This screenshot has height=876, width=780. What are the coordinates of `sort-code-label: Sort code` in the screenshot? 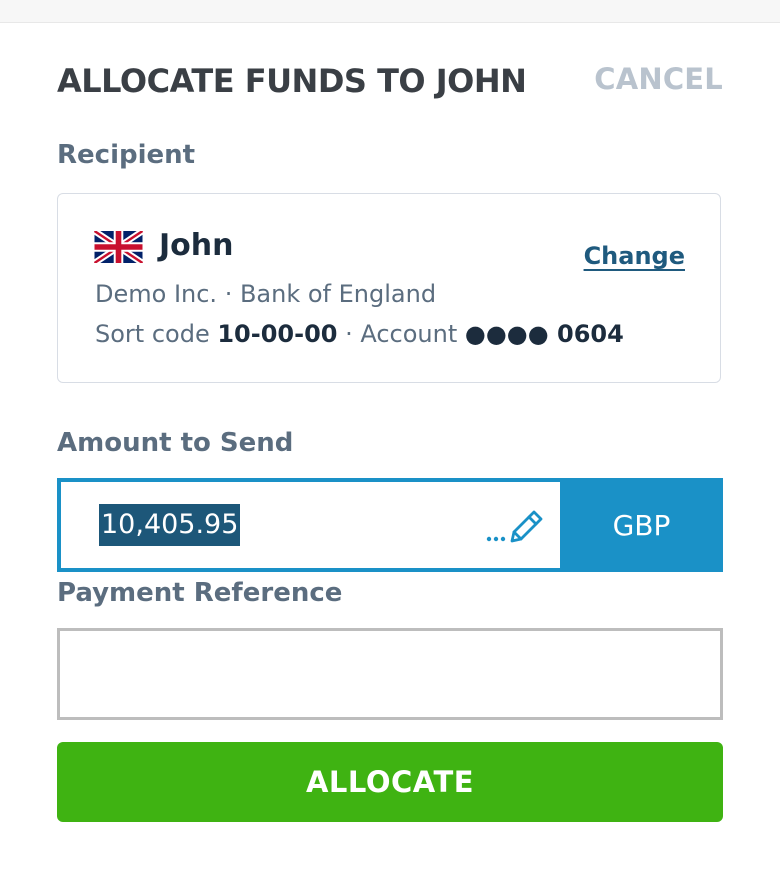 It's located at (152, 334).